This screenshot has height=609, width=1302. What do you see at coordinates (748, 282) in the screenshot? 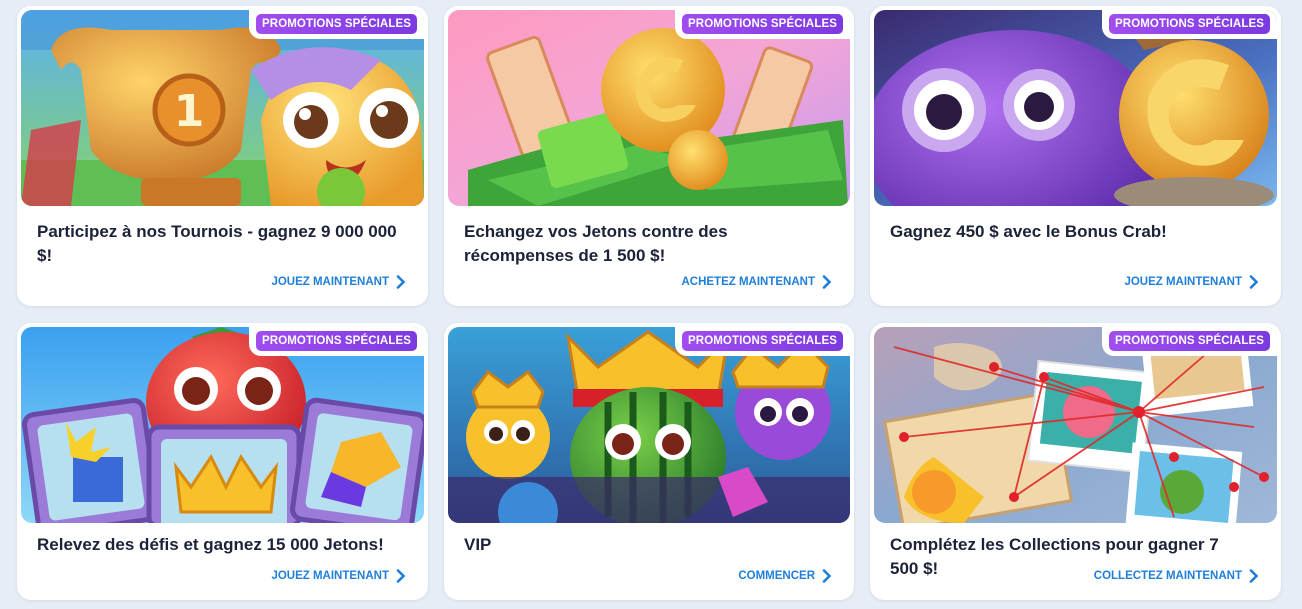
I see `cta-label: ACHETEZ MAINTENANT` at bounding box center [748, 282].